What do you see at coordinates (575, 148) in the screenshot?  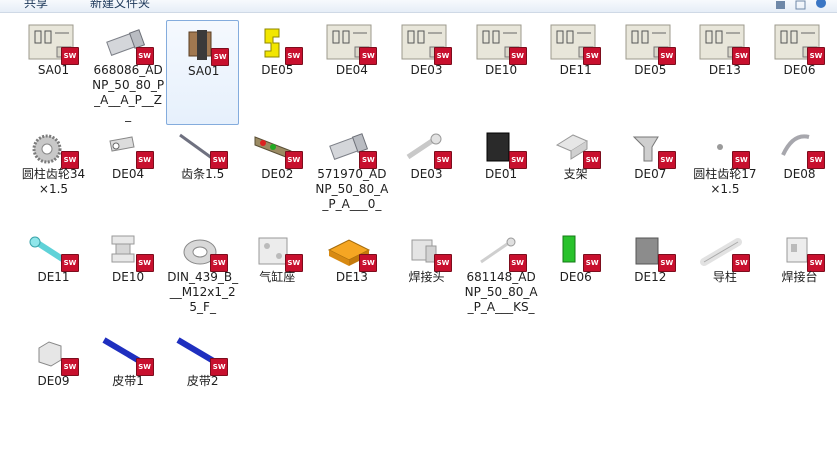 I see `bracket-icon: SW` at bounding box center [575, 148].